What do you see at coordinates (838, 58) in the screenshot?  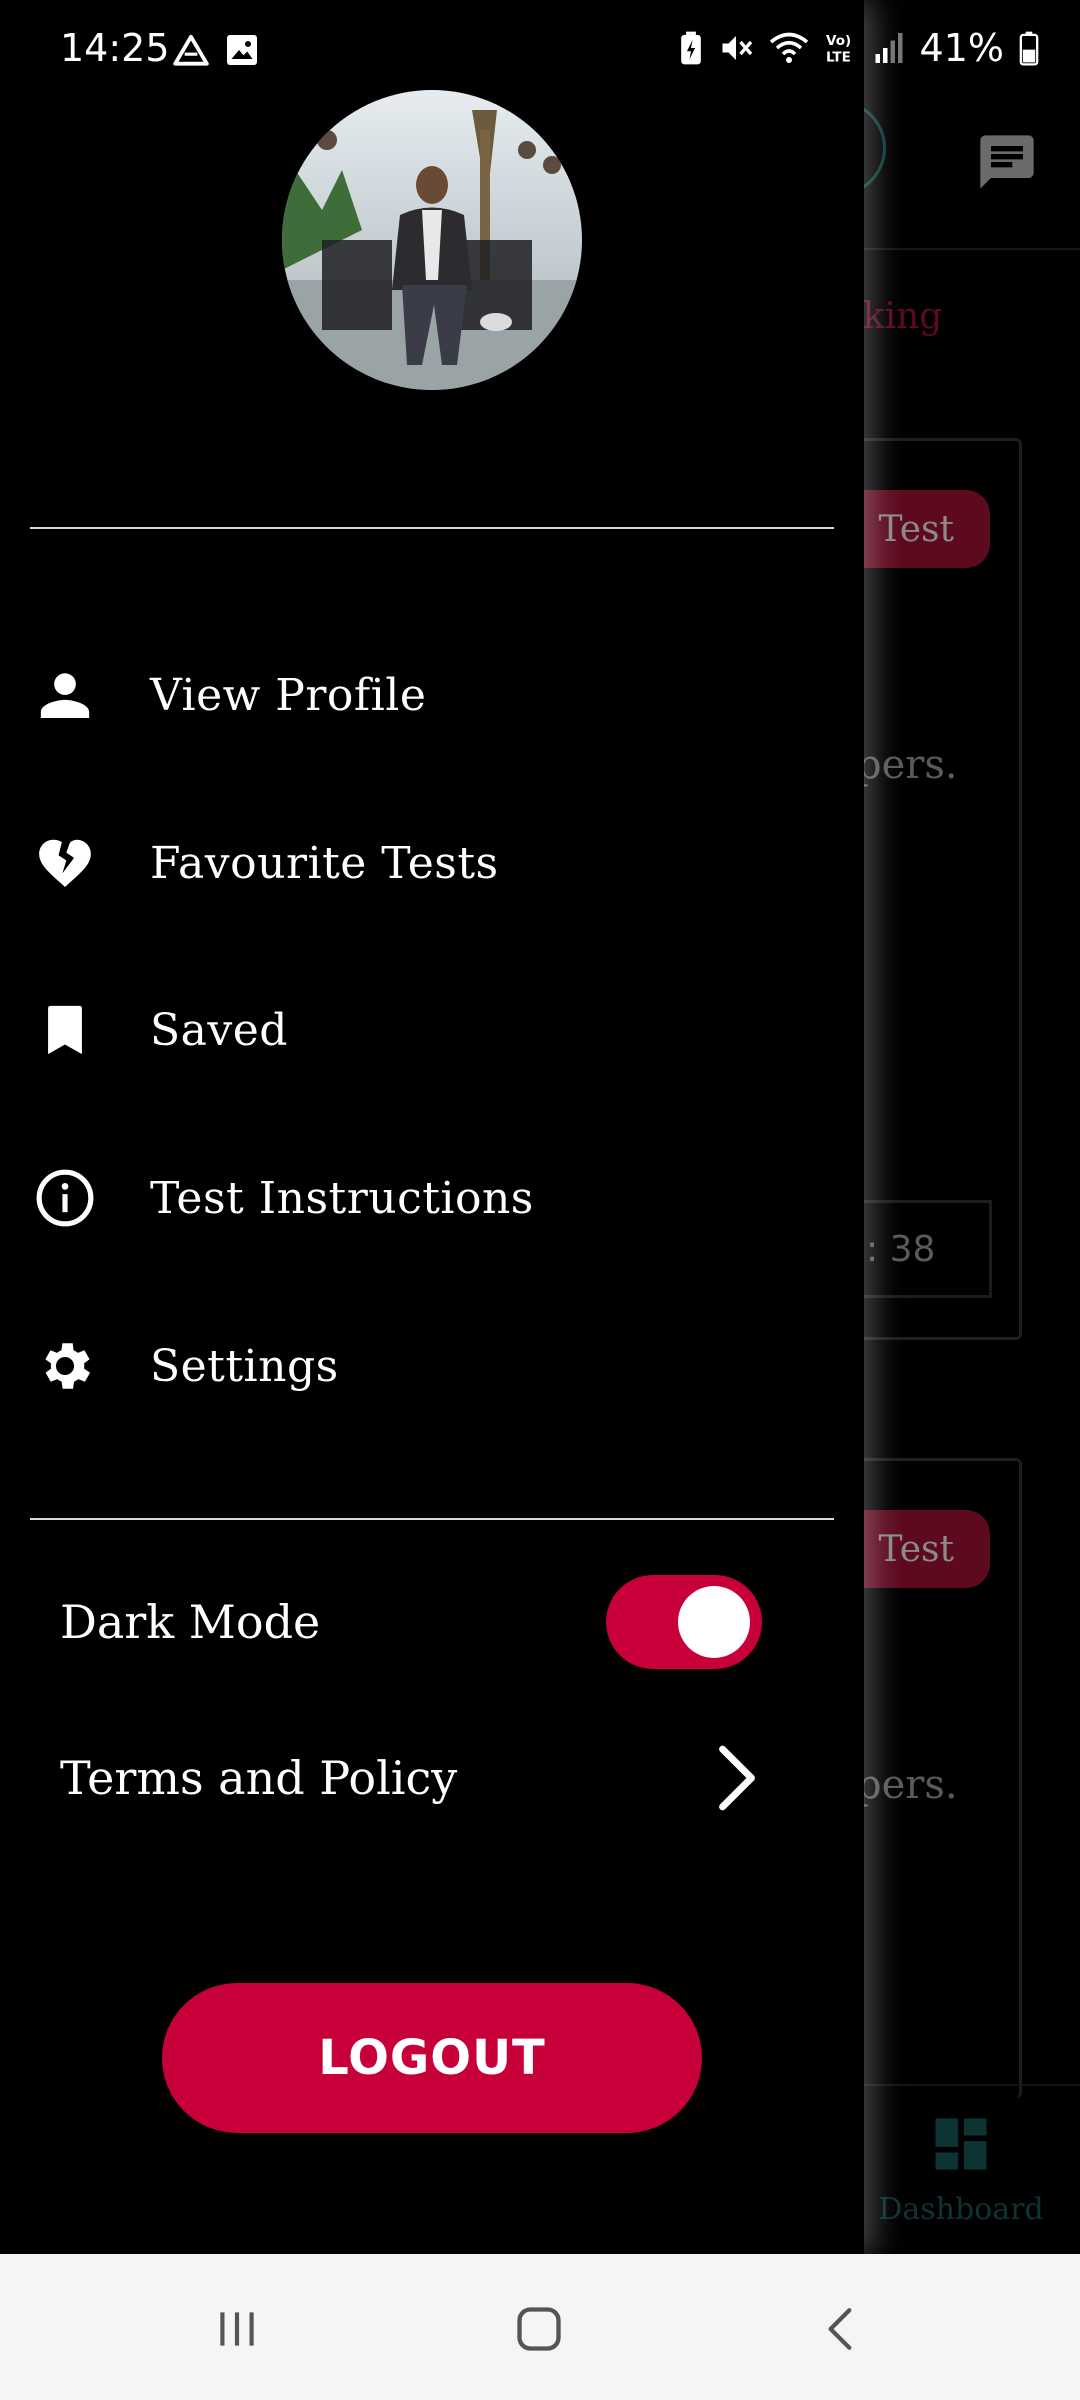 I see `svg-text: LTE` at bounding box center [838, 58].